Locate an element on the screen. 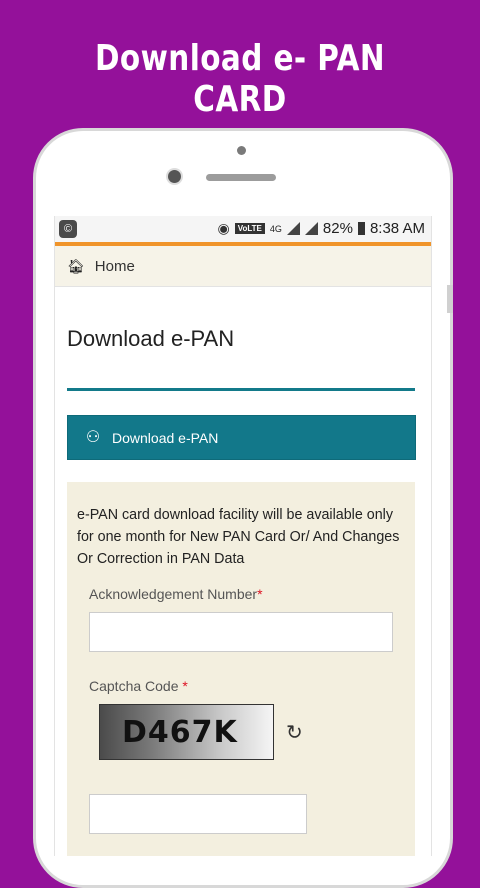 The width and height of the screenshot is (480, 888). refresh-captcha-icon: ↻ is located at coordinates (294, 732).